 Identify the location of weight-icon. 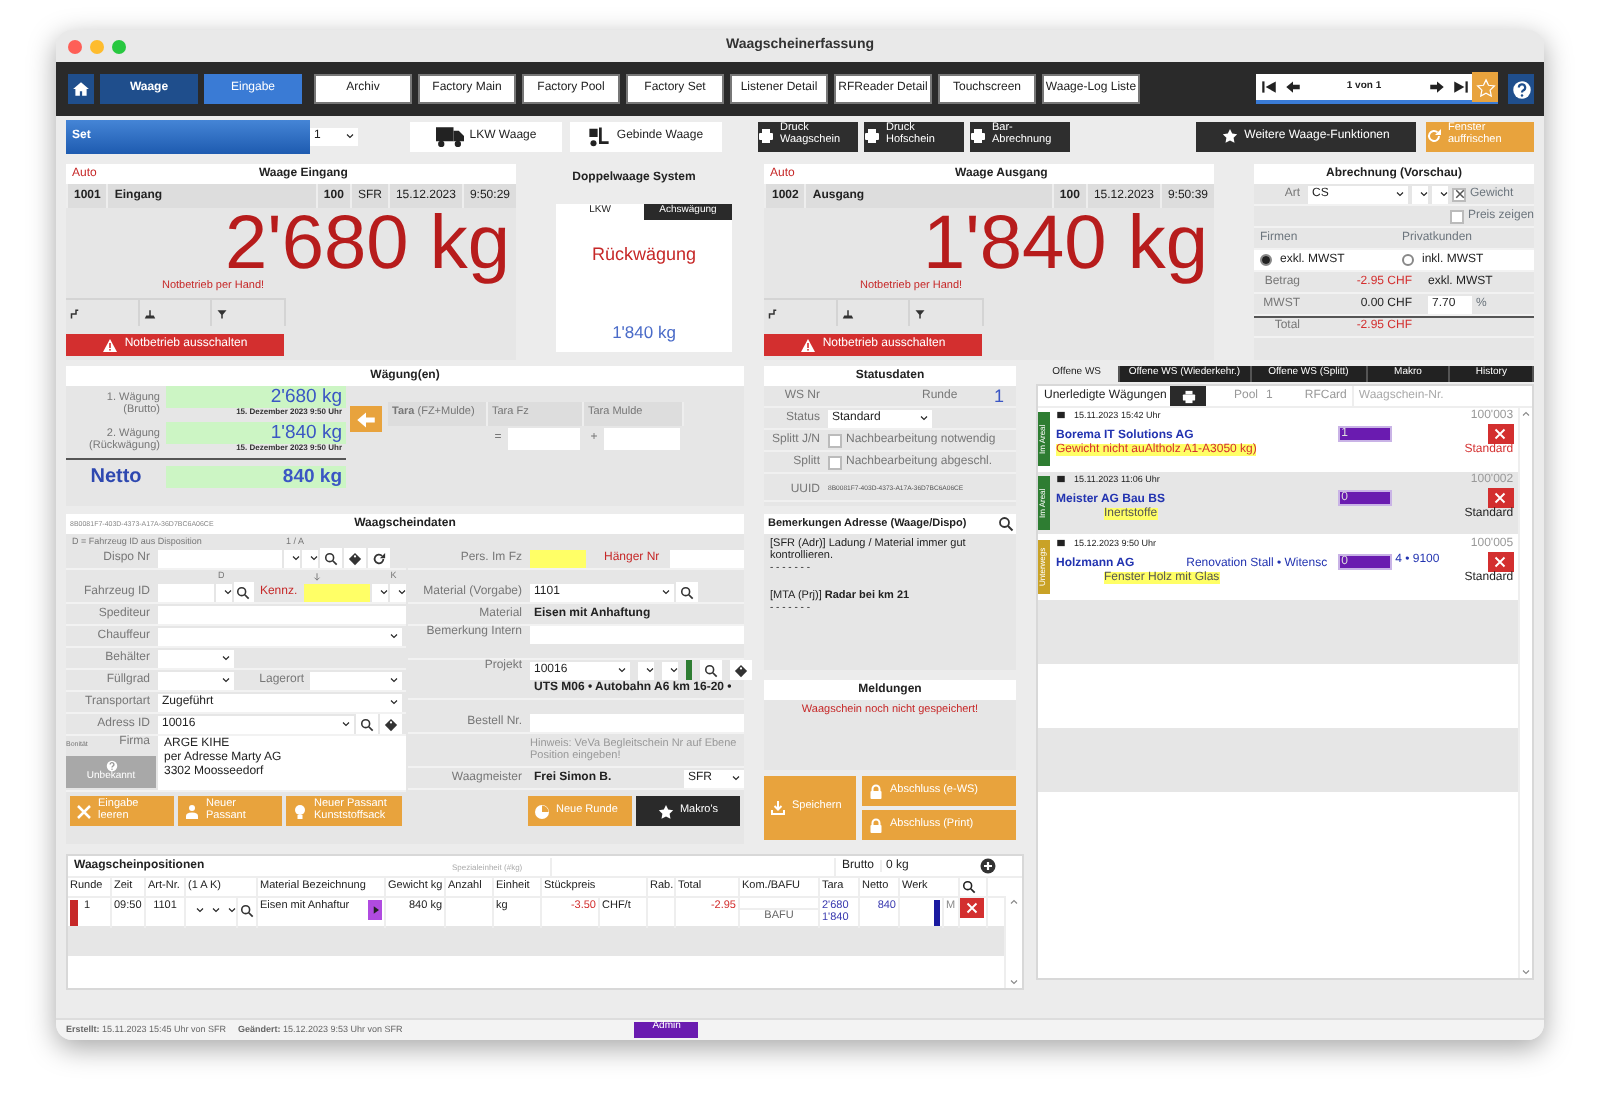
(847, 313).